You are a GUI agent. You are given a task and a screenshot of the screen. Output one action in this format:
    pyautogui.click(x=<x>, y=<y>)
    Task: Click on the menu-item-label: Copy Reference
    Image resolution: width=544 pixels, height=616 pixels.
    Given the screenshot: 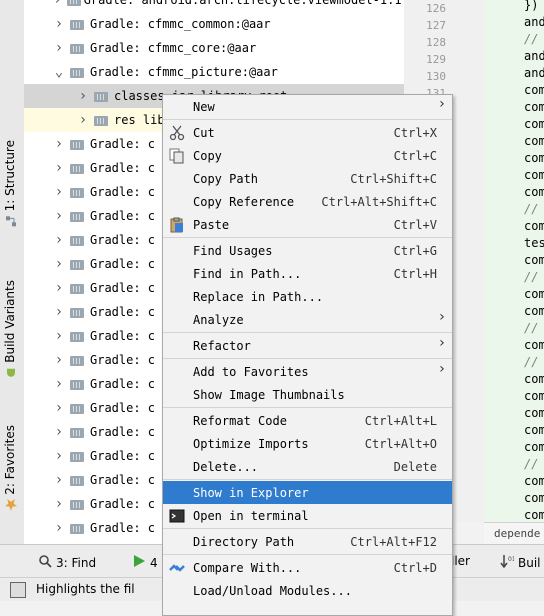 What is the action you would take?
    pyautogui.click(x=244, y=201)
    